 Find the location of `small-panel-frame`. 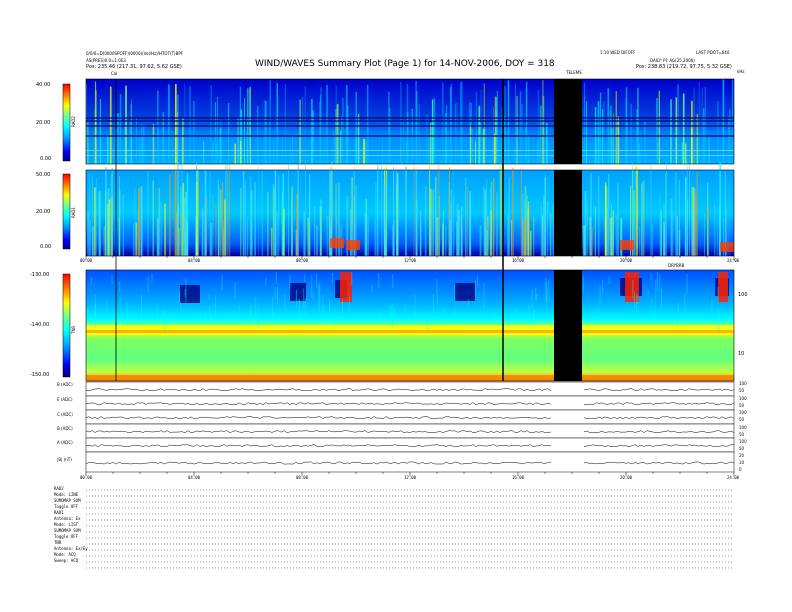

small-panel-frame is located at coordinates (410, 431).